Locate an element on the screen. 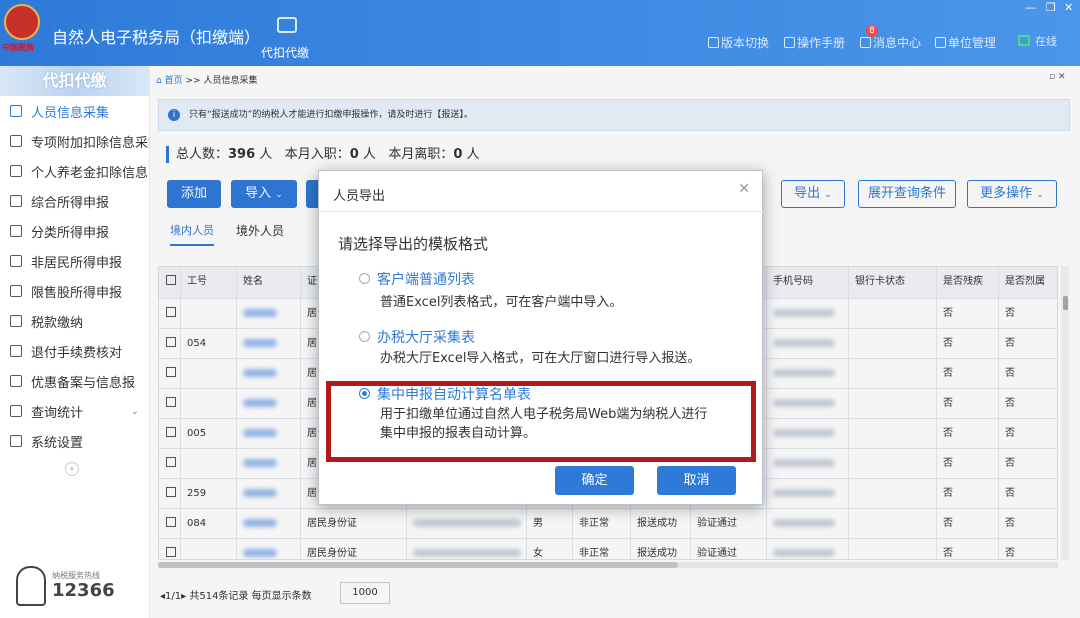  chevron-down-icon: ⌄ is located at coordinates (134, 411).